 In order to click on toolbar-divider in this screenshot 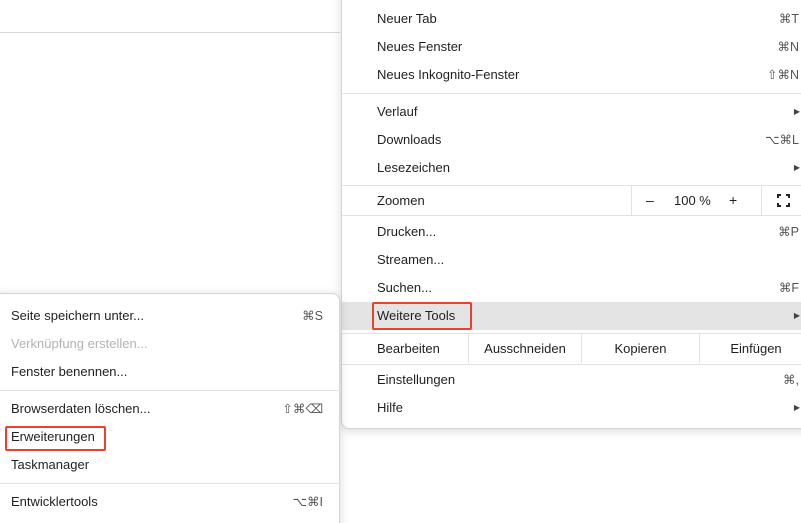, I will do `click(170, 32)`.